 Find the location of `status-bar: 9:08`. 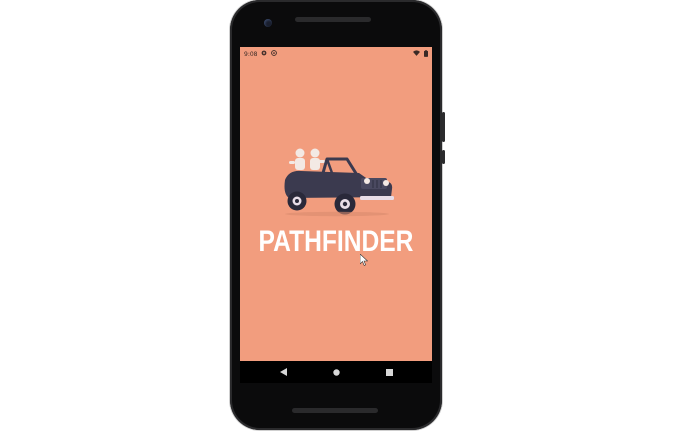

status-bar: 9:08 is located at coordinates (336, 54).